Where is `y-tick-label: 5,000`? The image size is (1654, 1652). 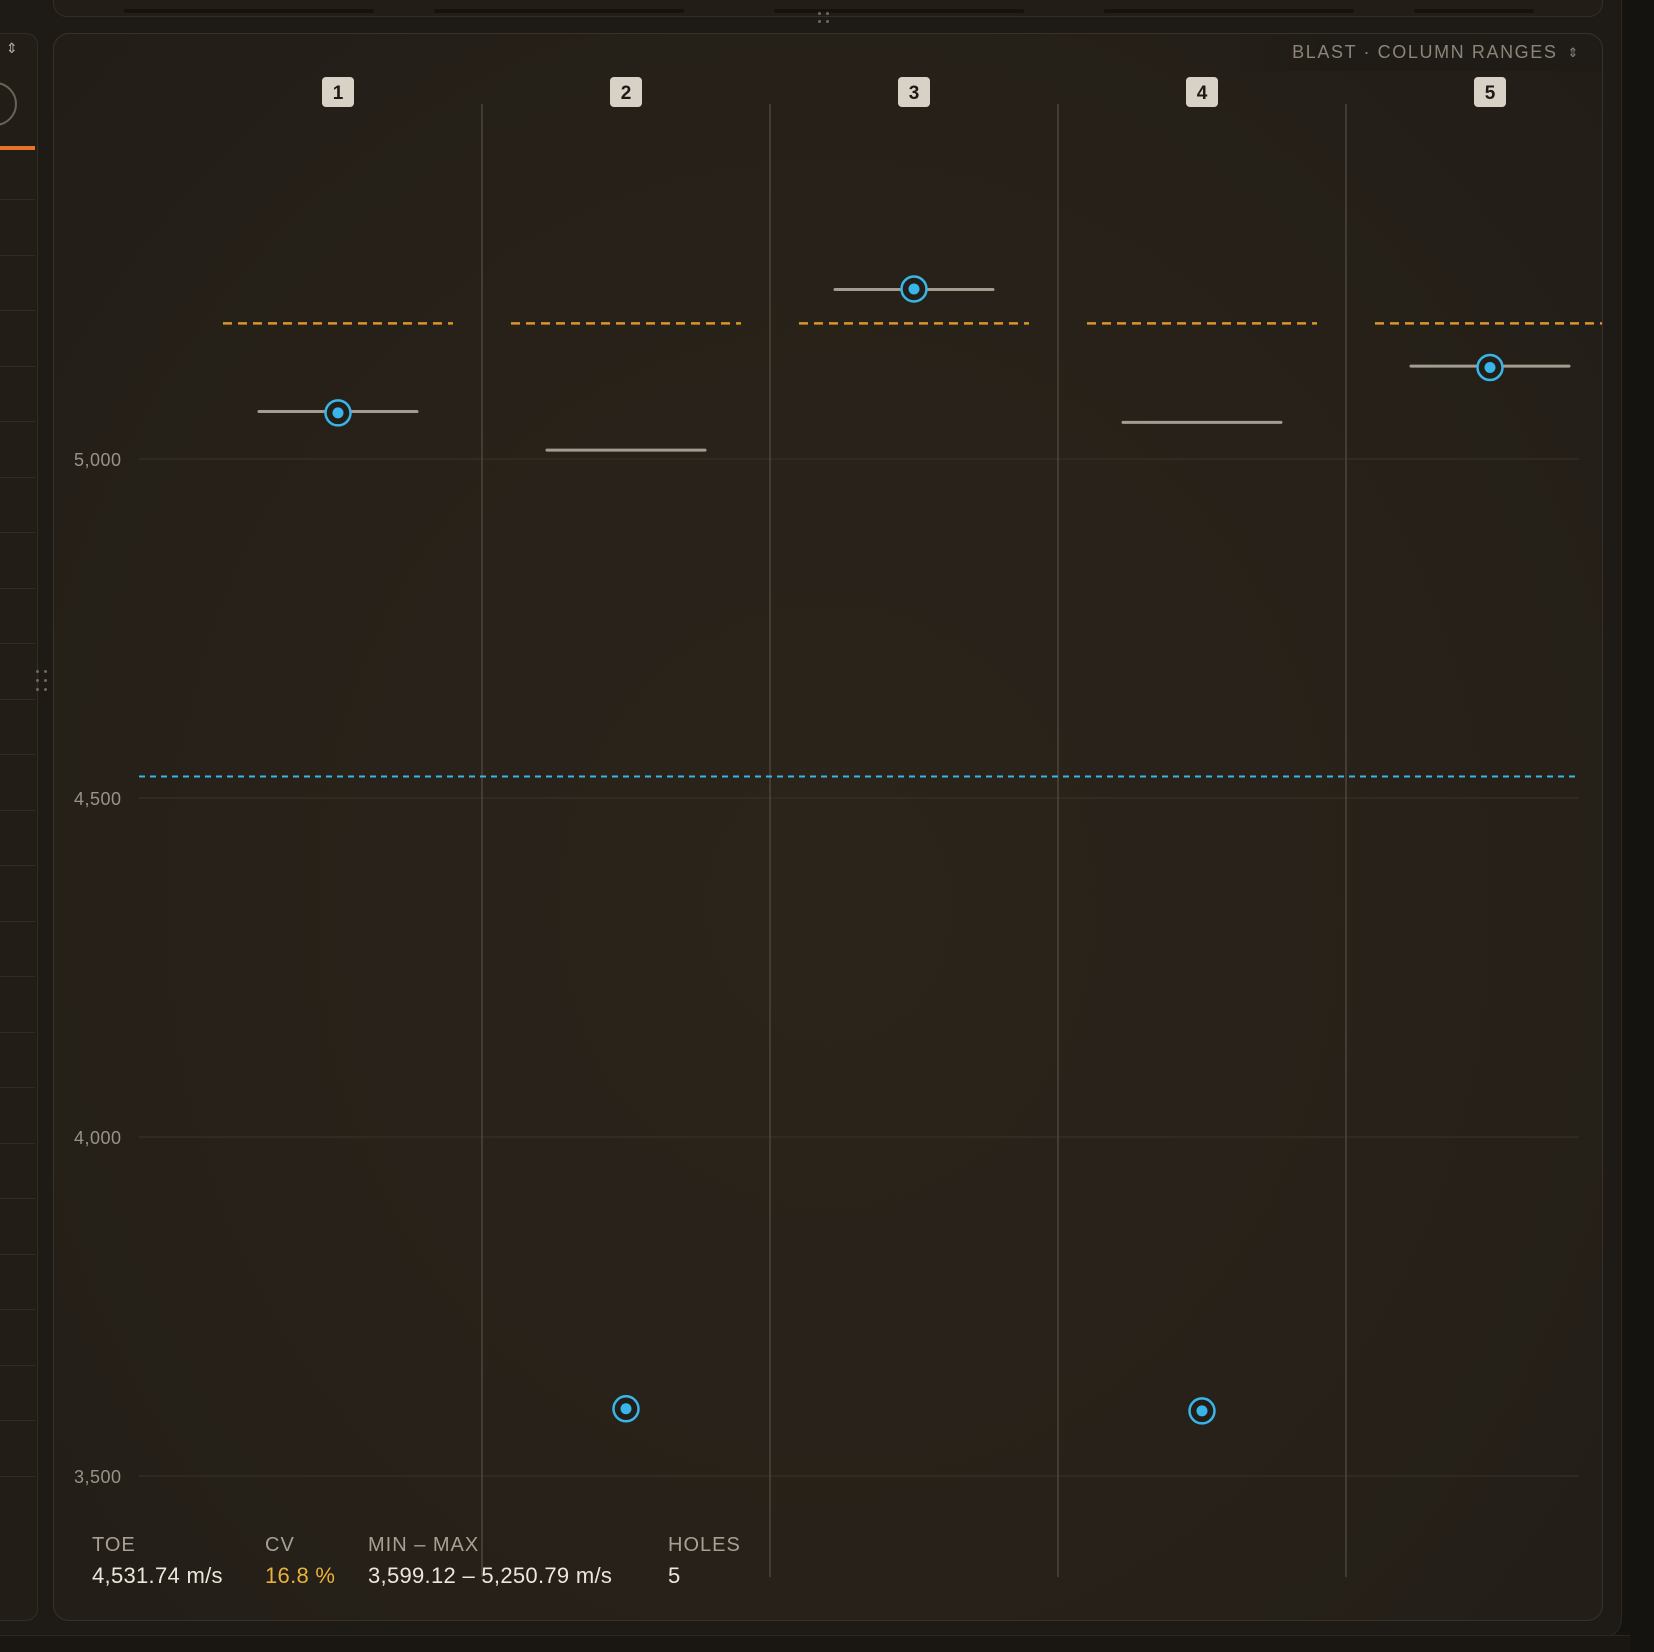 y-tick-label: 5,000 is located at coordinates (98, 460).